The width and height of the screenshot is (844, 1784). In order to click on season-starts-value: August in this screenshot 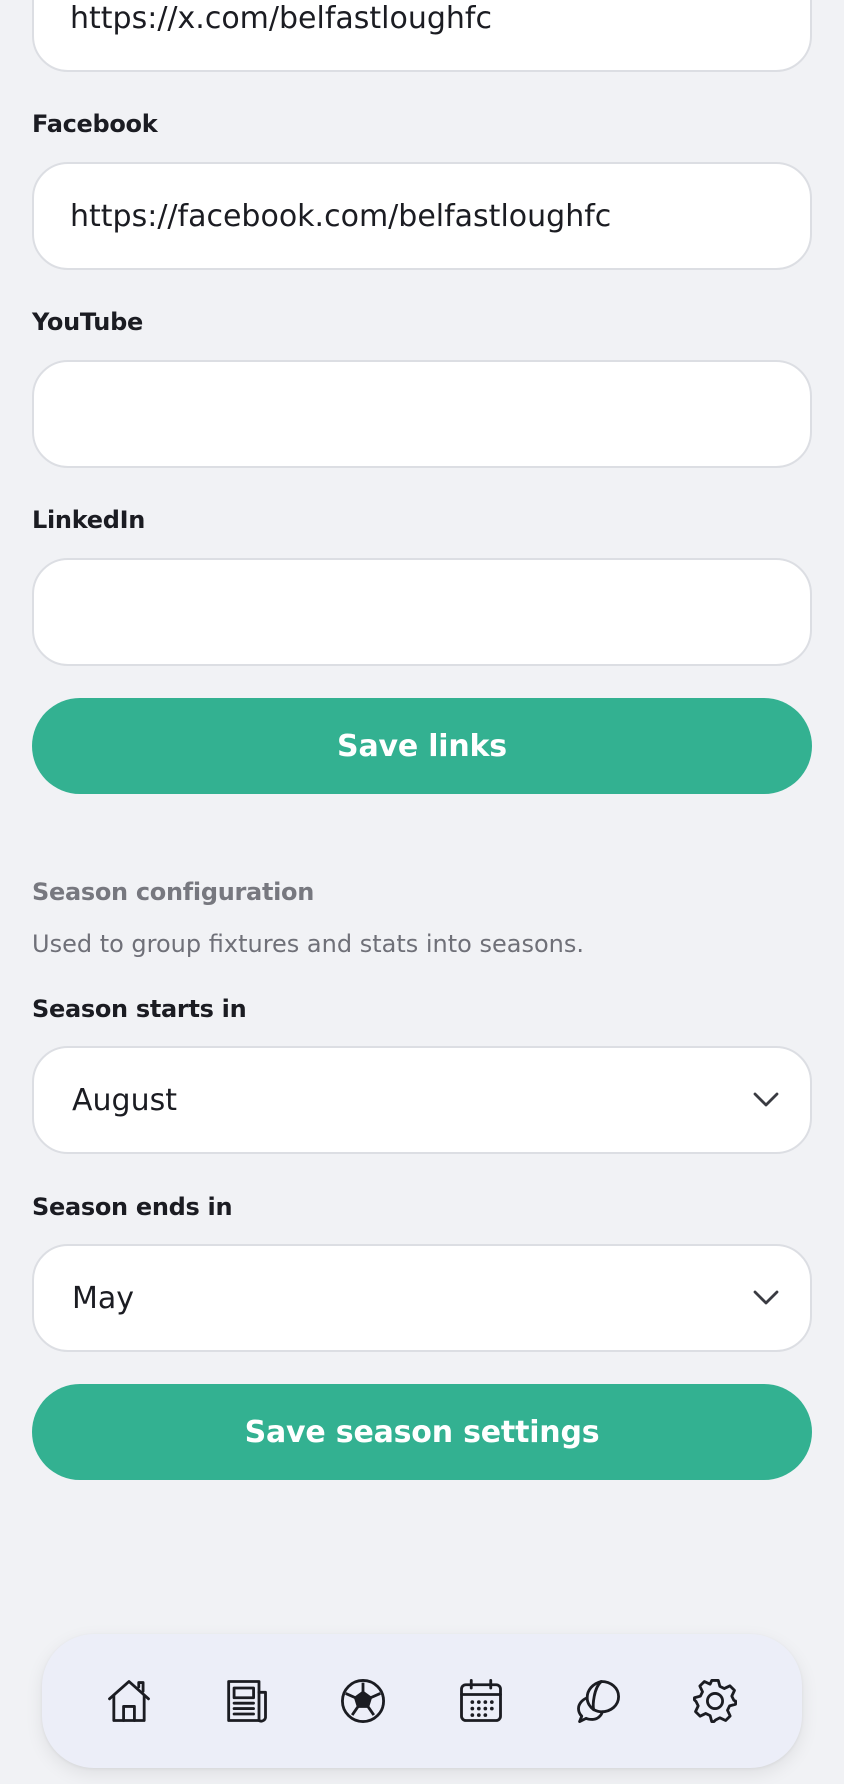, I will do `click(124, 1100)`.